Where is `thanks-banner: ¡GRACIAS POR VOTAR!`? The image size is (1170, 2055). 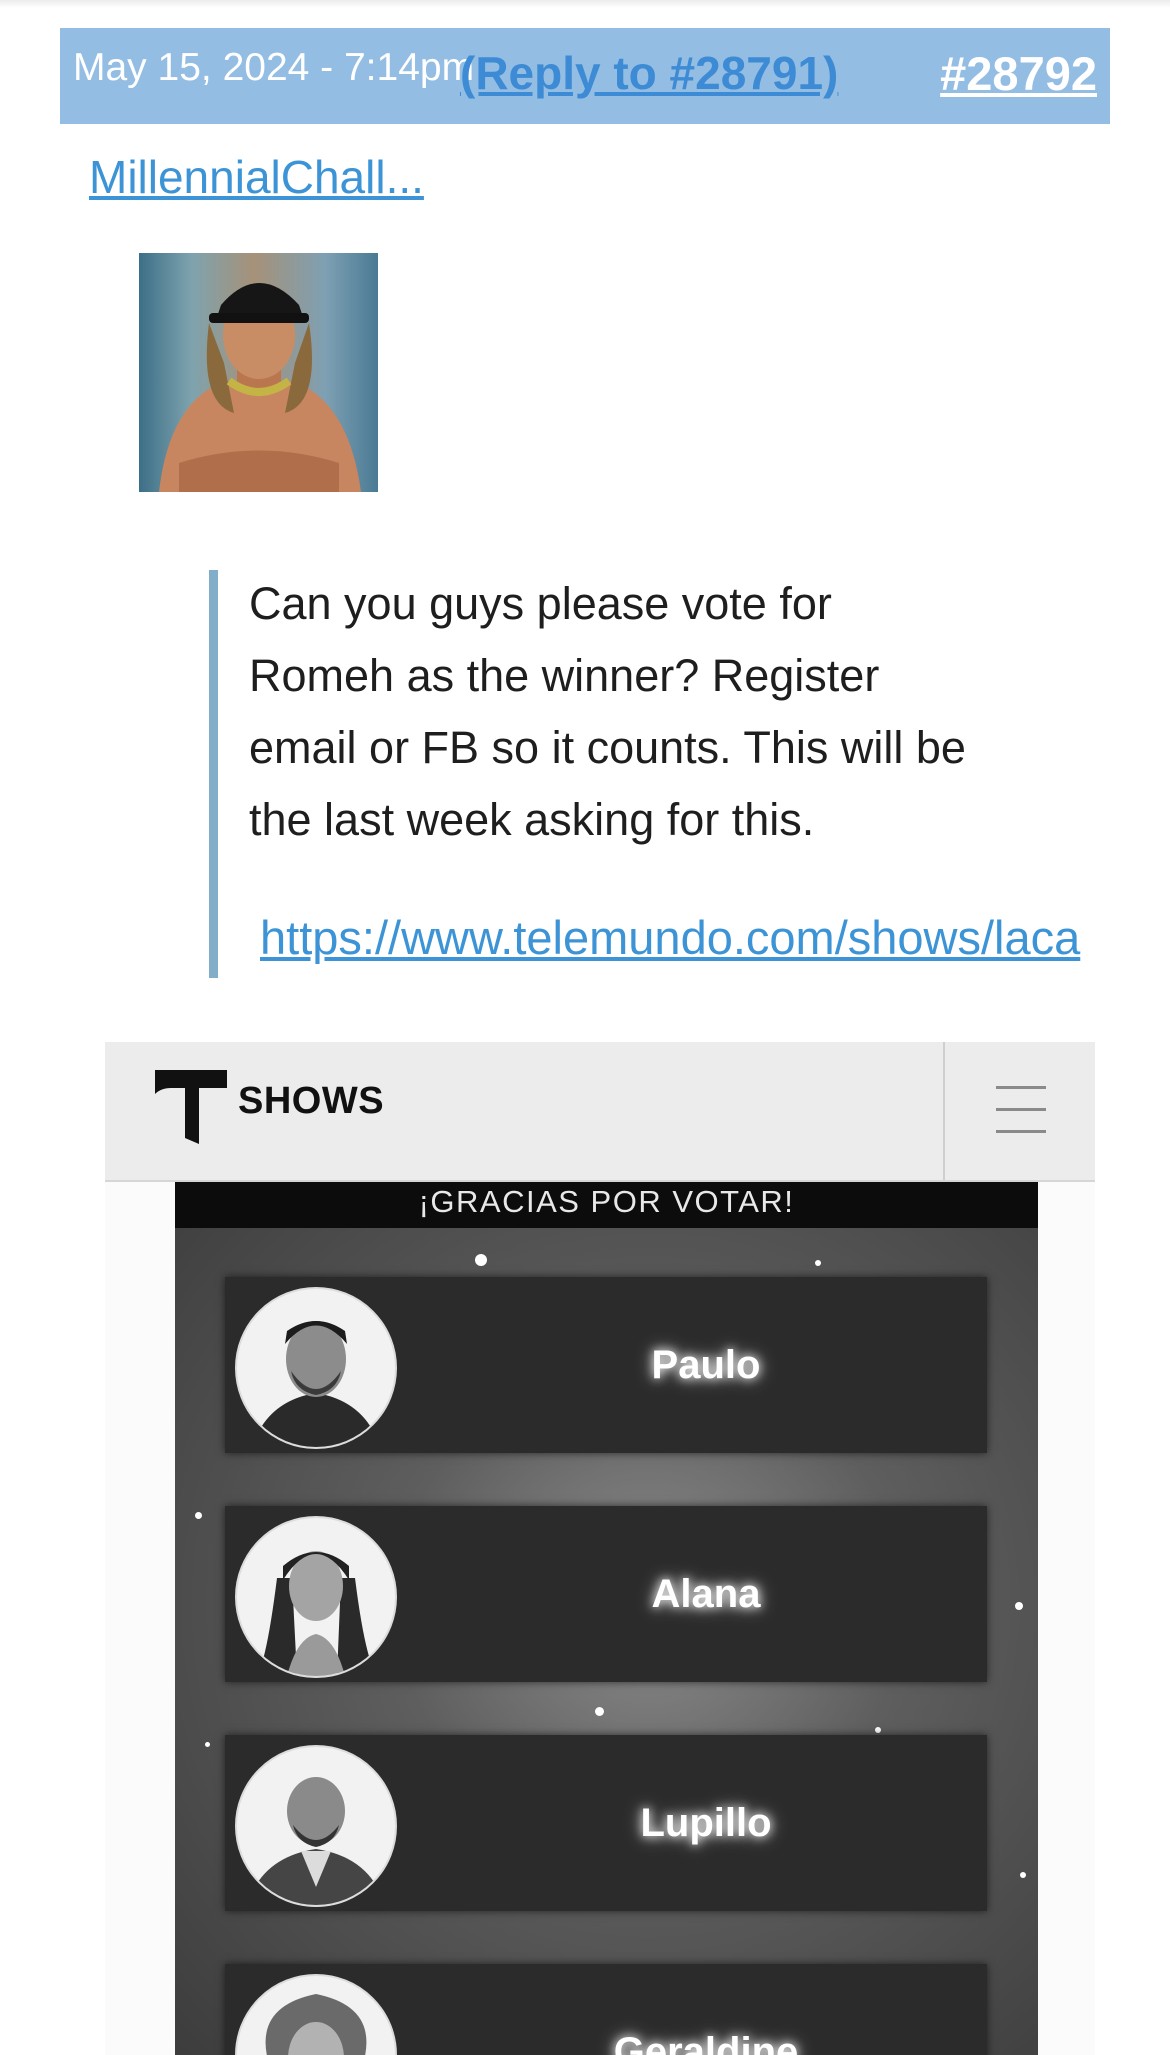 thanks-banner: ¡GRACIAS POR VOTAR! is located at coordinates (606, 1205).